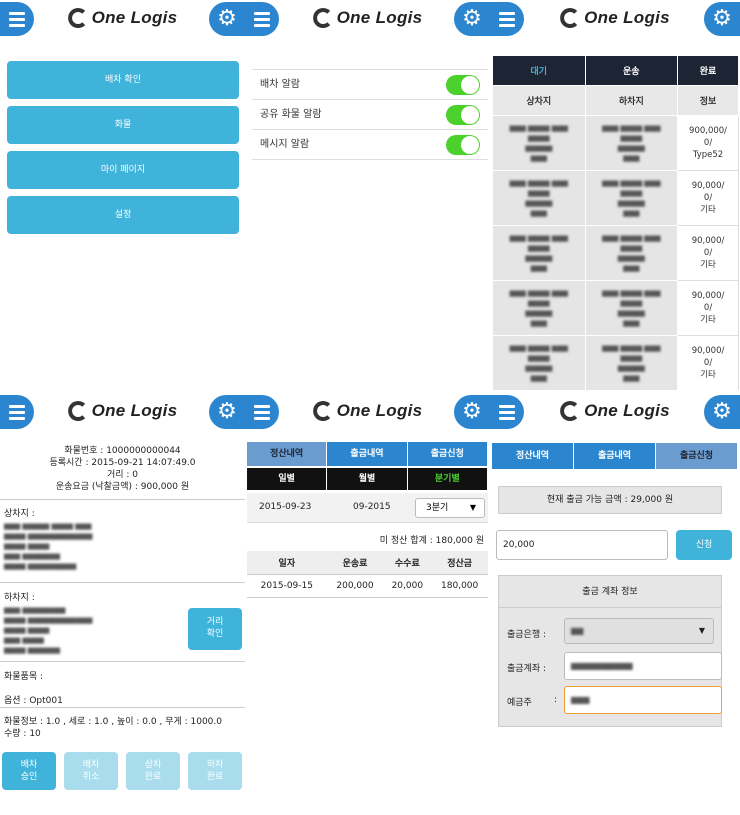 This screenshot has height=815, width=740. I want to click on account-holder-input: ▆▆▆, so click(643, 700).